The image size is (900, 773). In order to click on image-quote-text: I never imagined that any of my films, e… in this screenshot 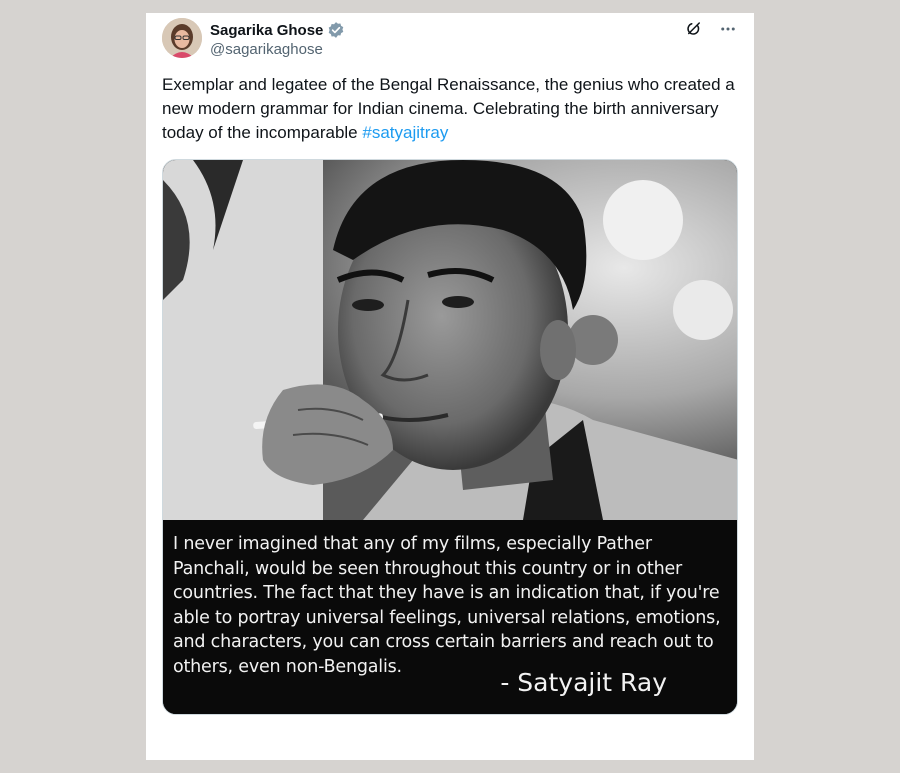, I will do `click(447, 605)`.